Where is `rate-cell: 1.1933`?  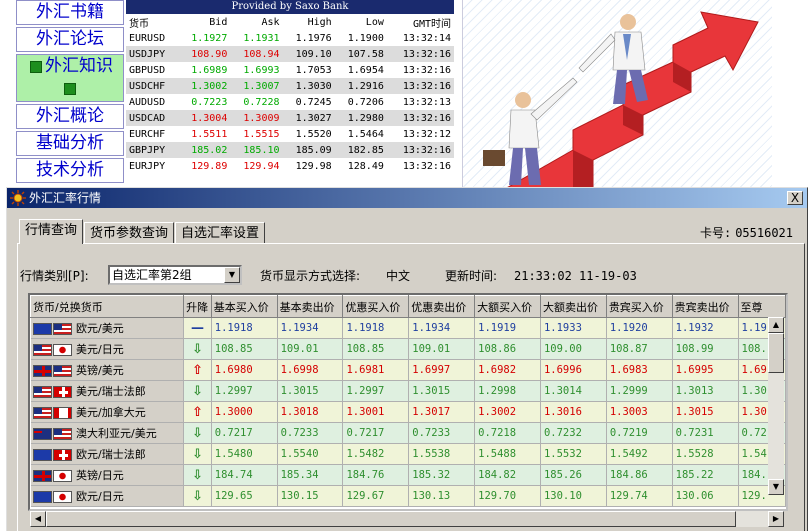 rate-cell: 1.1933 is located at coordinates (573, 328).